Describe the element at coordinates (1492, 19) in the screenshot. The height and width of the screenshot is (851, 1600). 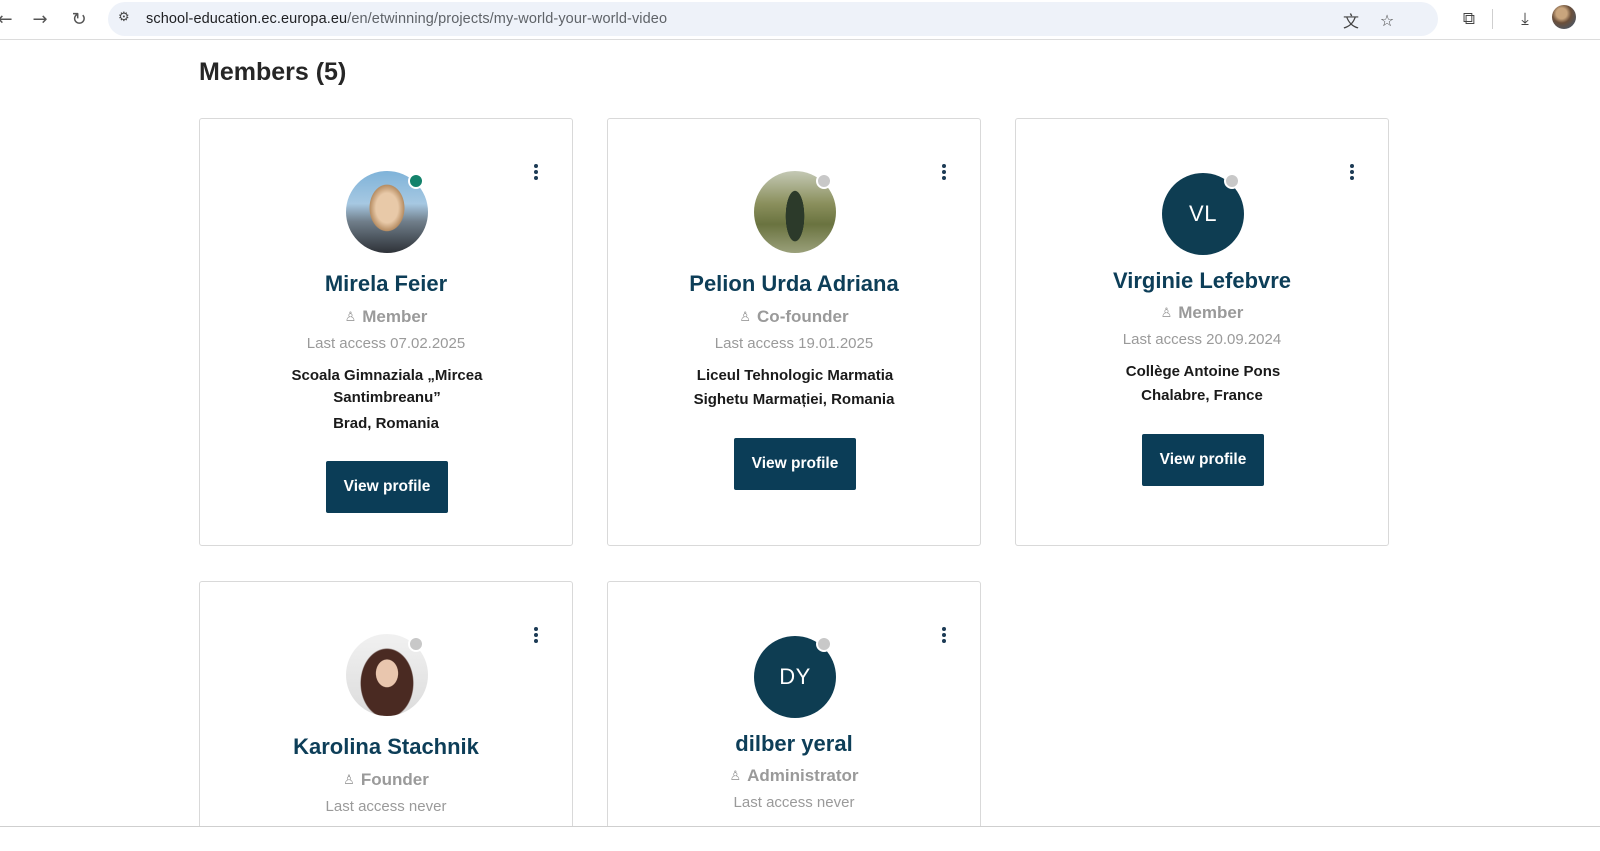
I see `toolbar-separator` at that location.